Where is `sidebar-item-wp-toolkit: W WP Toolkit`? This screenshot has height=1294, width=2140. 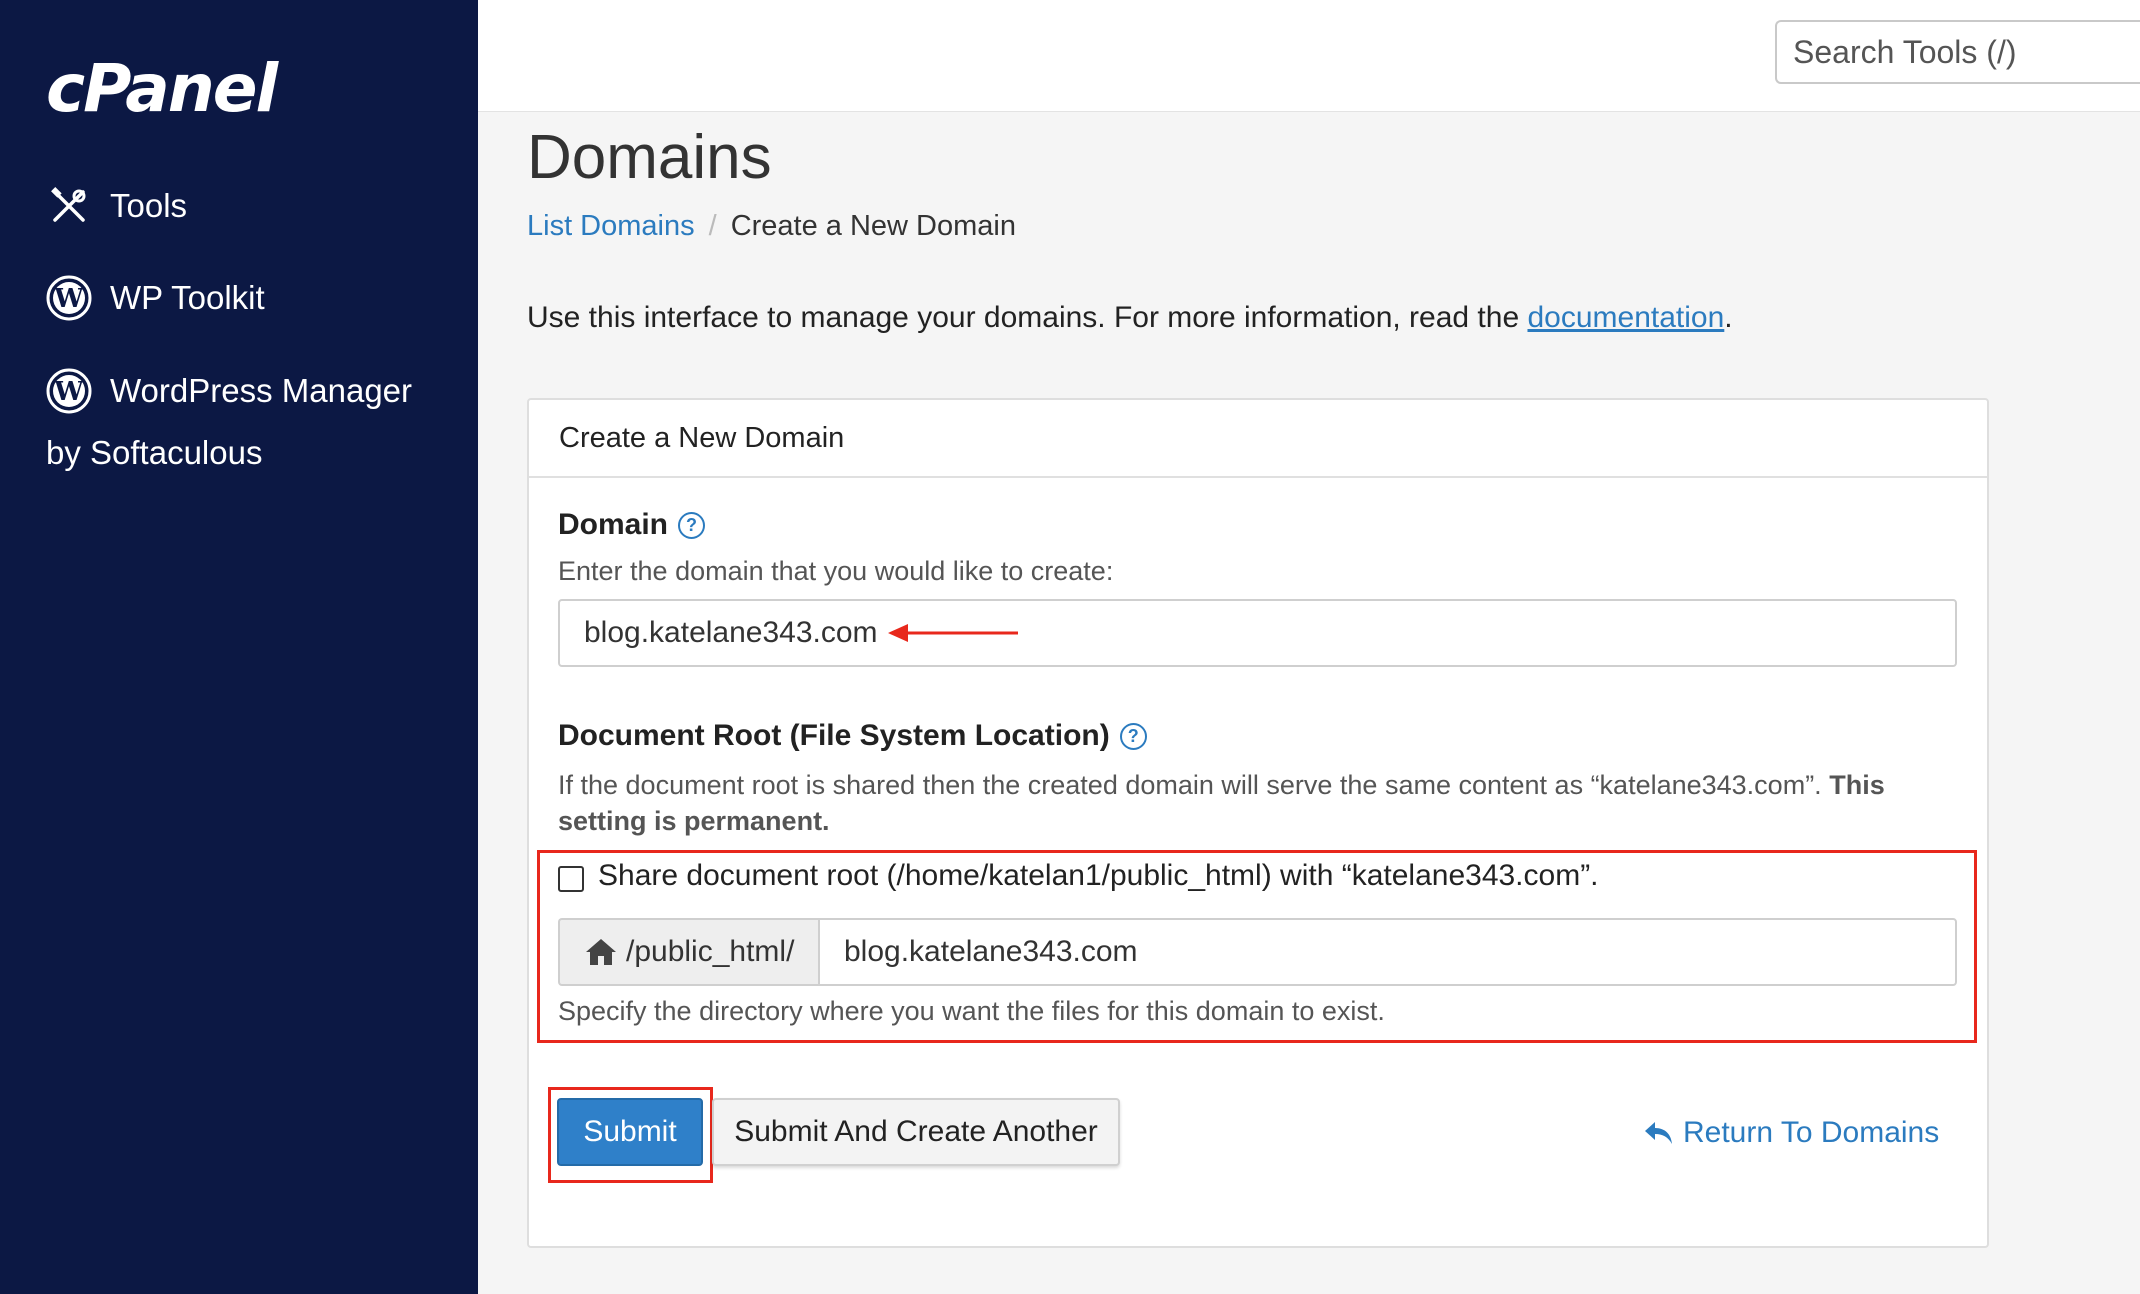 sidebar-item-wp-toolkit: W WP Toolkit is located at coordinates (155, 298).